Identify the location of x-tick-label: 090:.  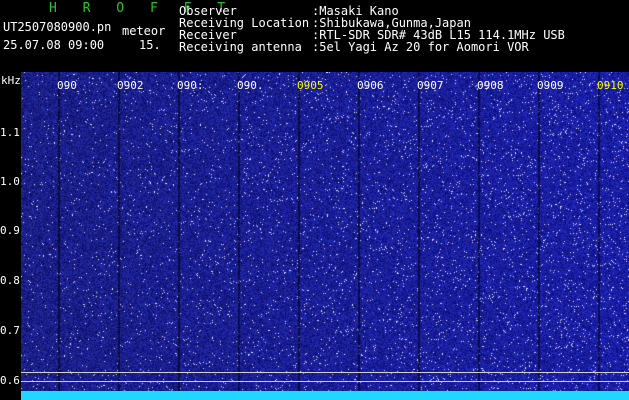
(190, 85).